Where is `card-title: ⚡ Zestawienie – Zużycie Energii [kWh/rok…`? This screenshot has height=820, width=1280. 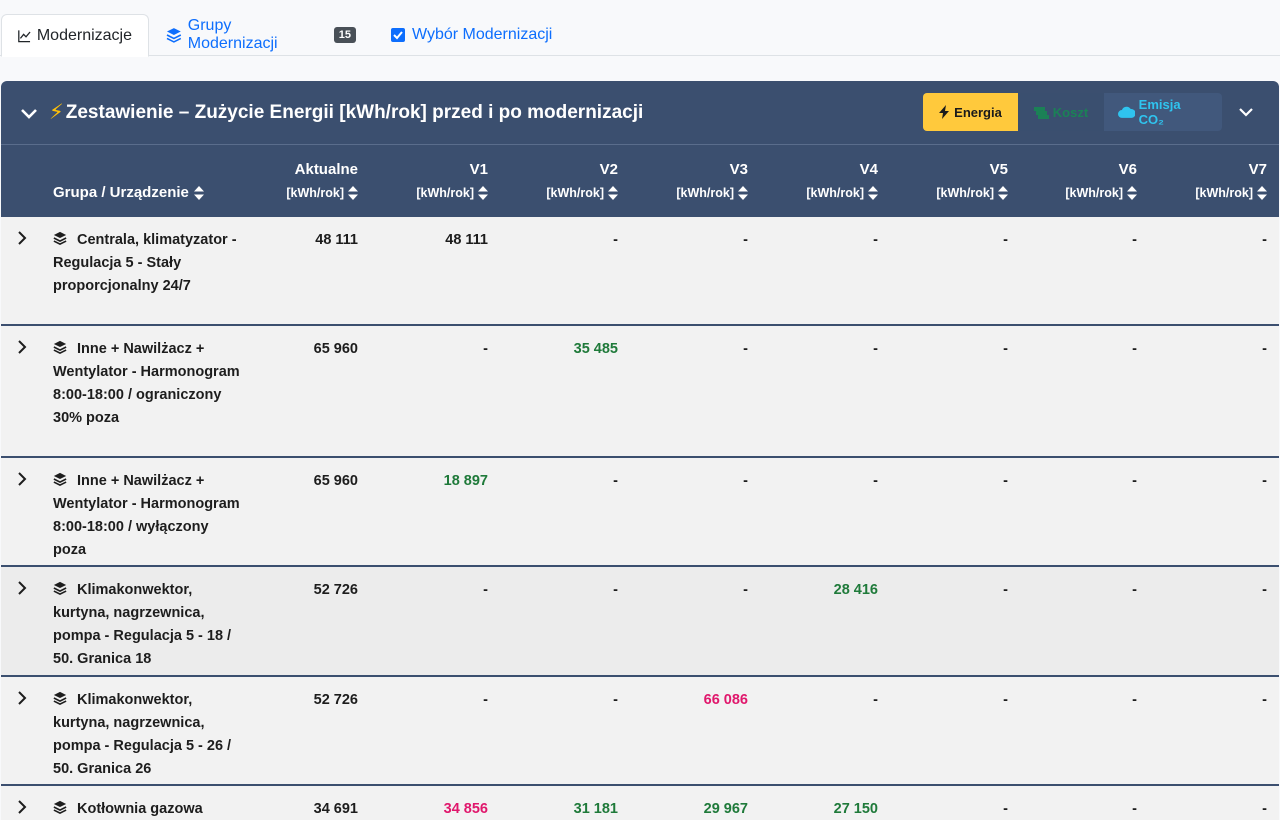
card-title: ⚡ Zestawienie – Zużycie Energii [kWh/rok… is located at coordinates (331, 112).